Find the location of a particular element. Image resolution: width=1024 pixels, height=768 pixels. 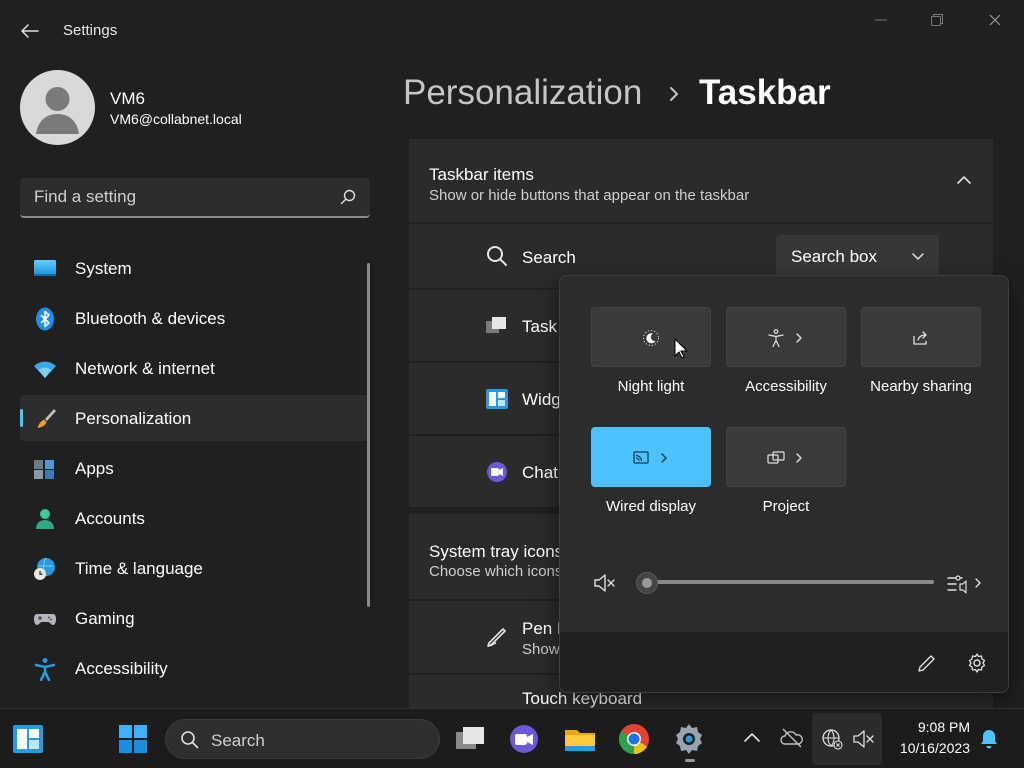

back-button is located at coordinates (30, 31).